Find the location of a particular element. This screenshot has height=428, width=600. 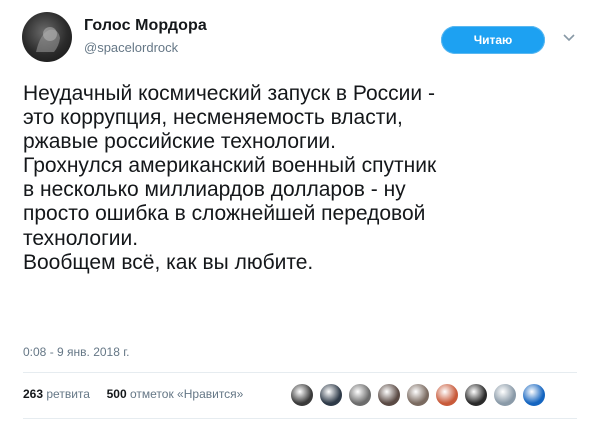

author-handle: @spacelordrock is located at coordinates (131, 47).